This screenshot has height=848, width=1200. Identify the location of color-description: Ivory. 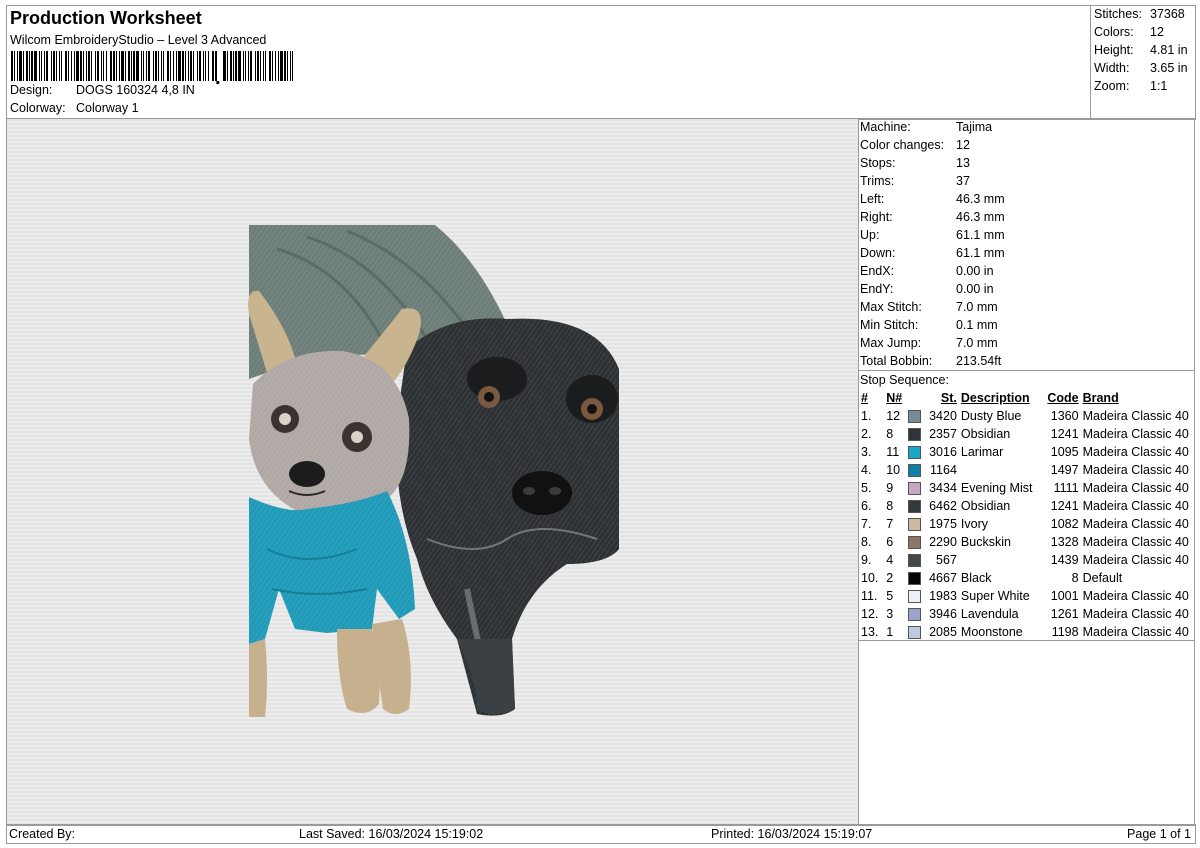
(974, 524).